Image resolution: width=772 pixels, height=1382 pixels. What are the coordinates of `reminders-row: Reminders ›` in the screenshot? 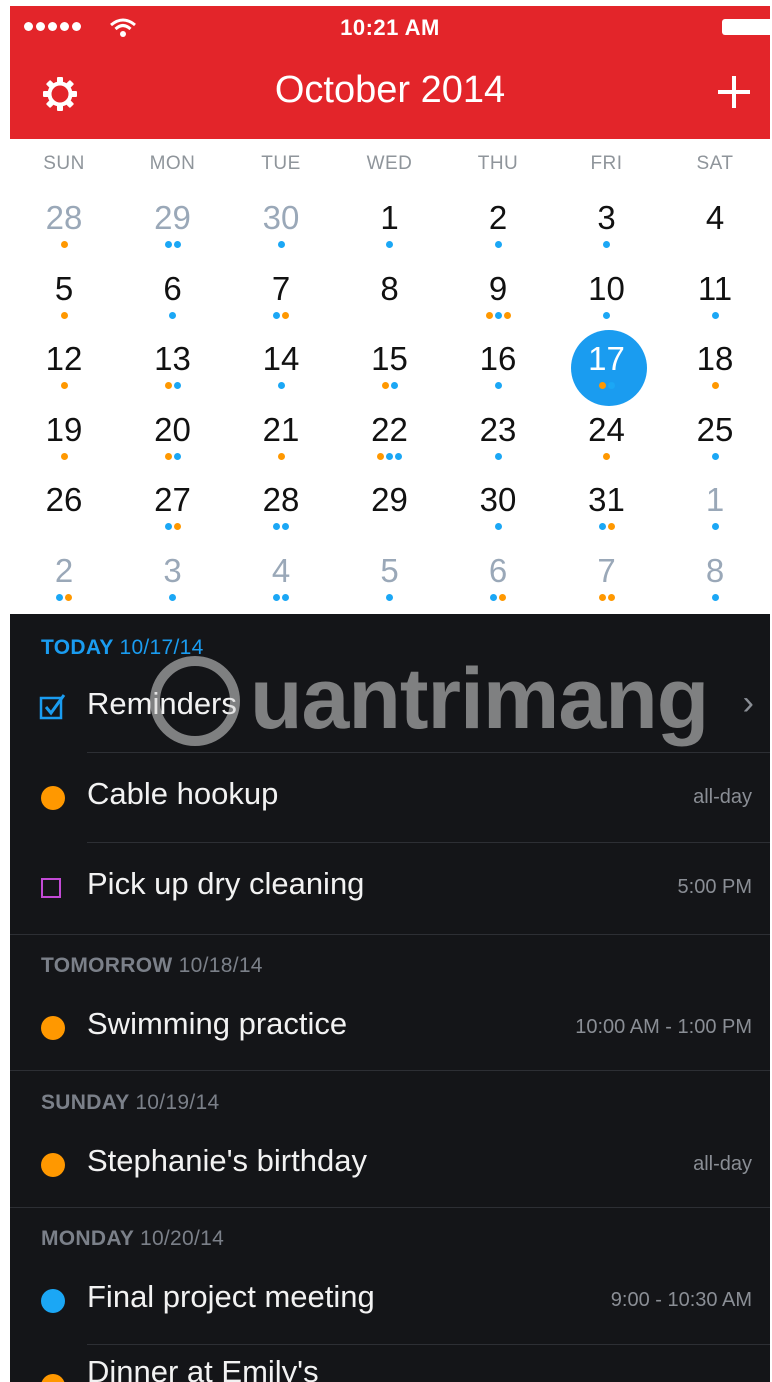 It's located at (390, 707).